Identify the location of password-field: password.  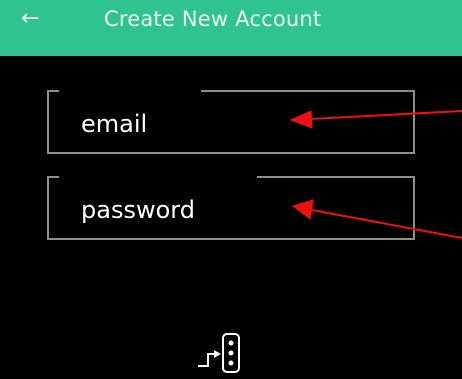
(231, 208).